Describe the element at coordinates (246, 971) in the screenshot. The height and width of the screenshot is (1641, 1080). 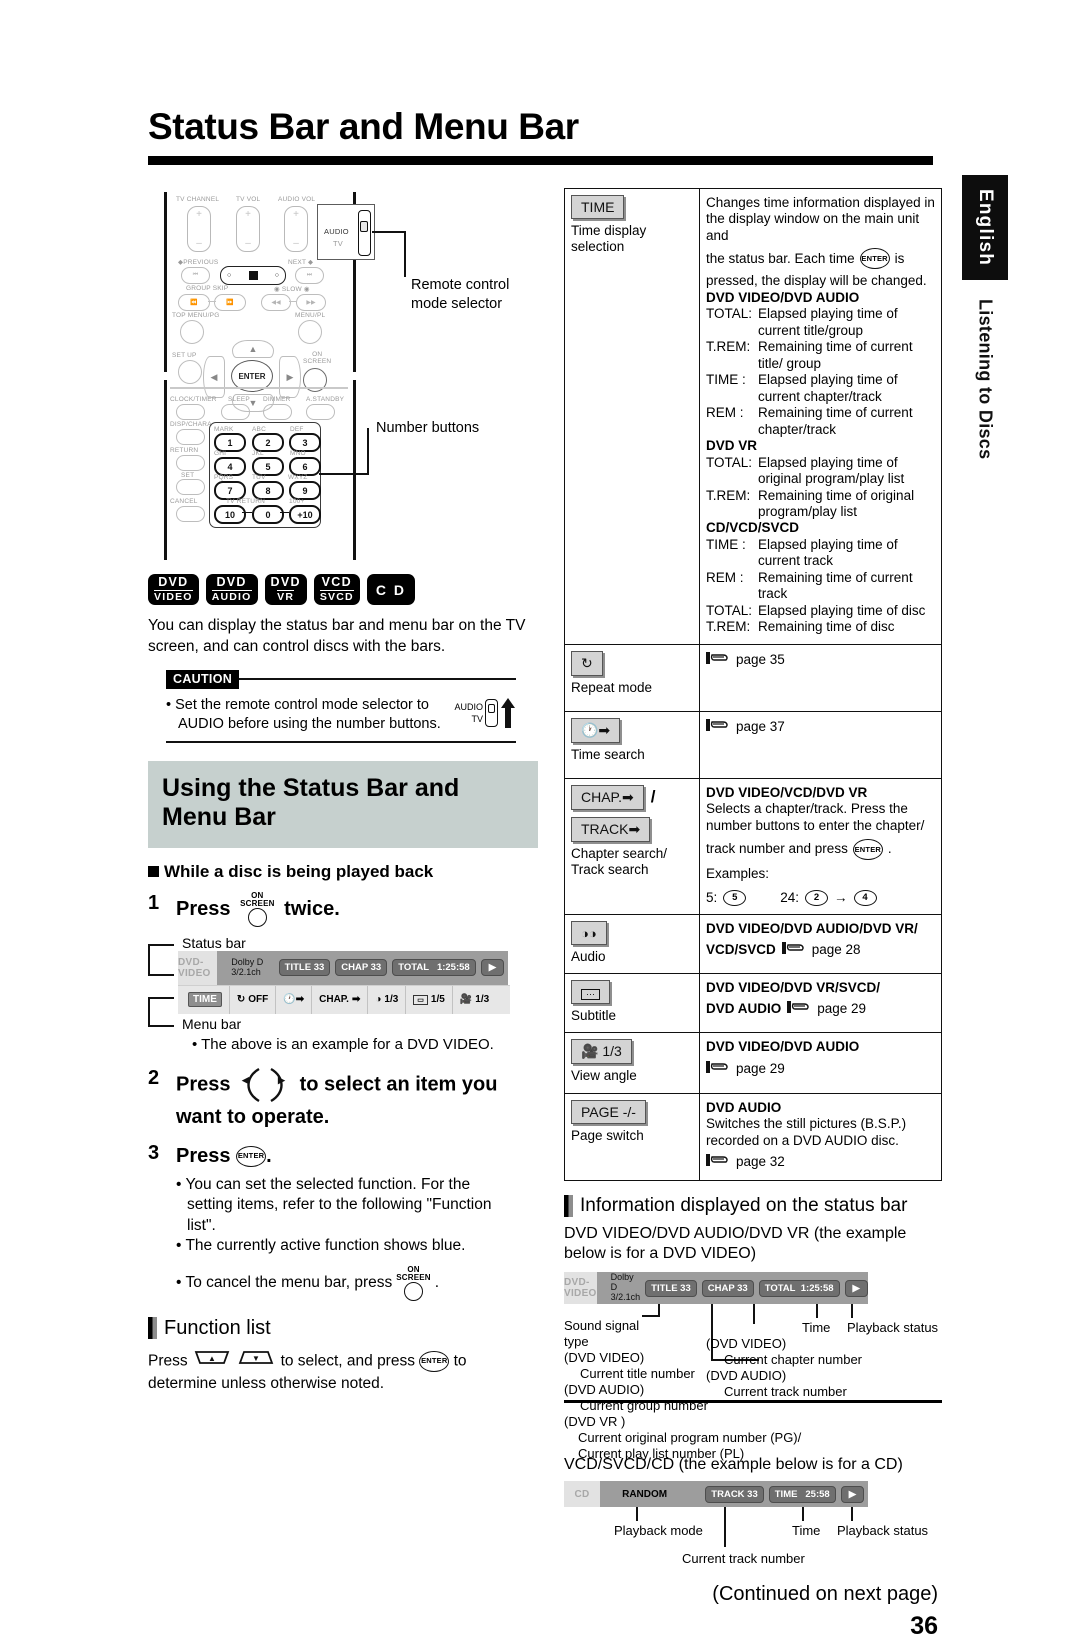
I see `sound-line2: 3/2.1ch` at that location.